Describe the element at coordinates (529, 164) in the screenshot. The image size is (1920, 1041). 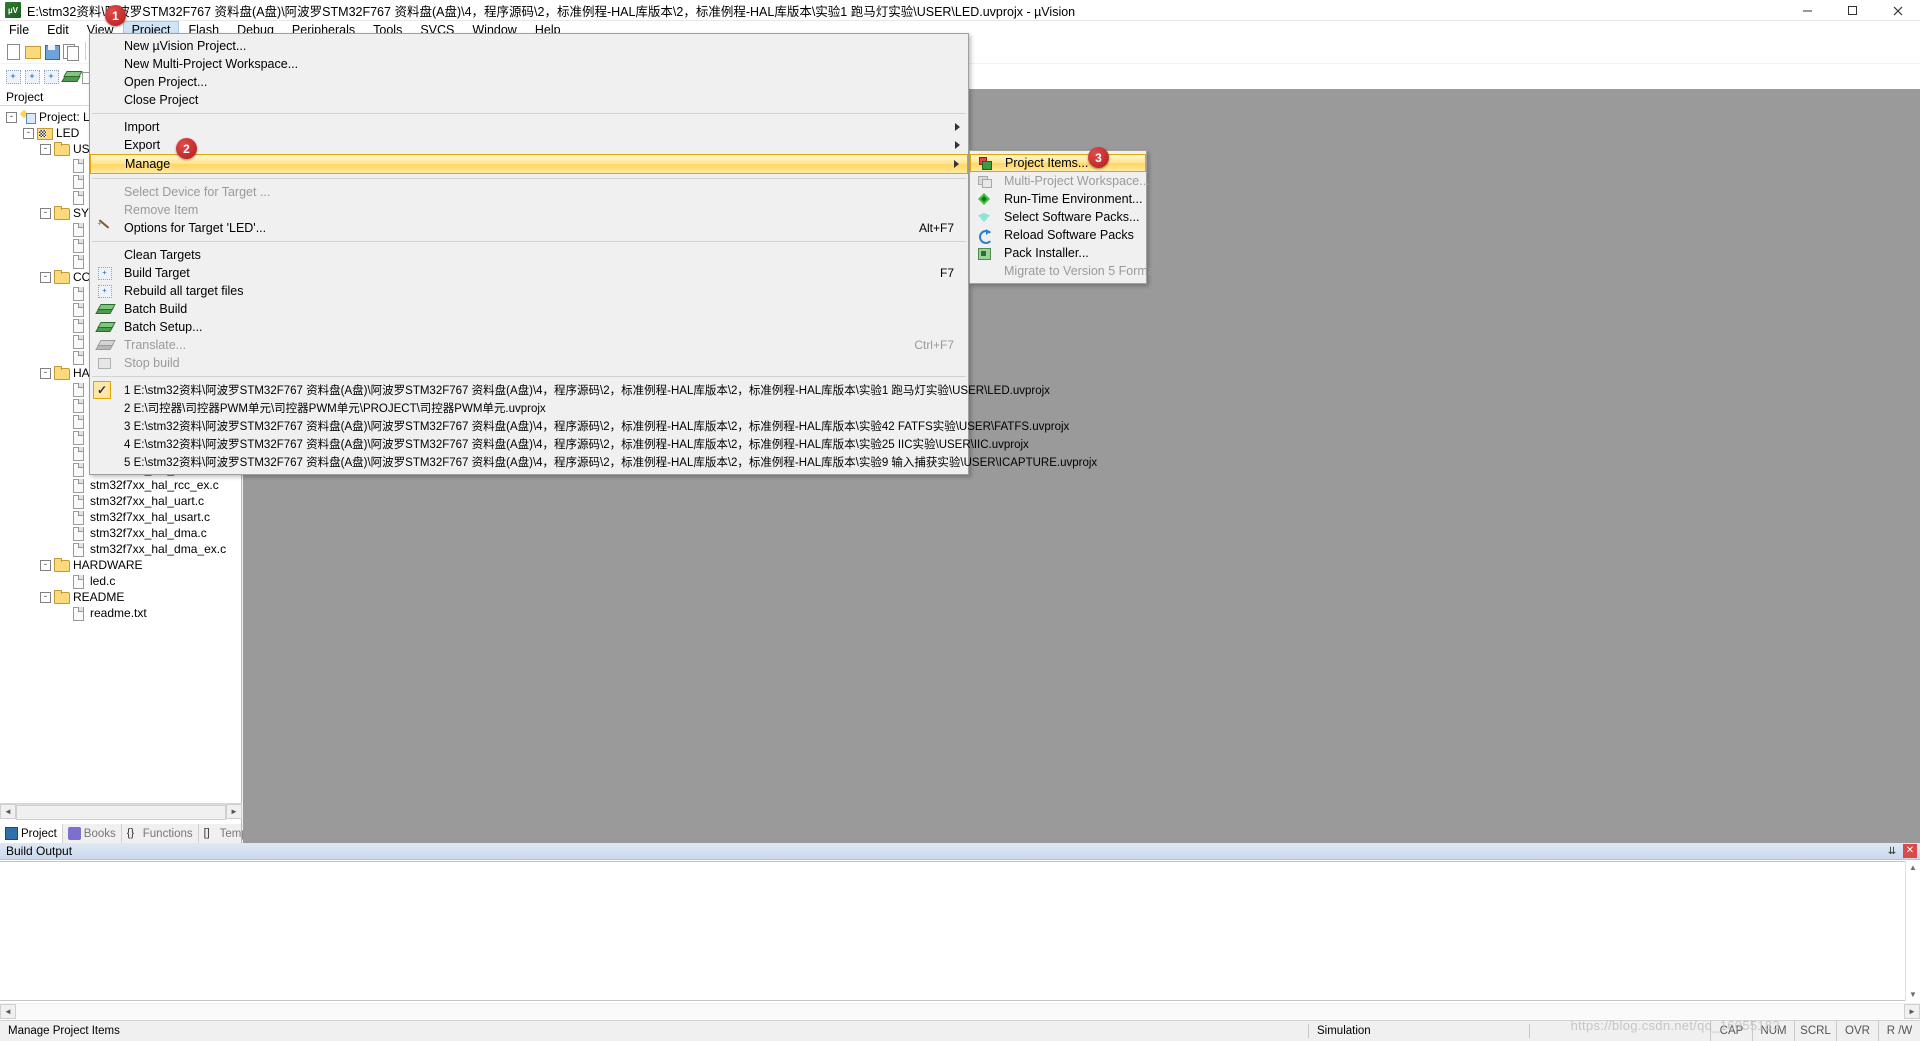
I see `menu-item-manage: Manage` at that location.